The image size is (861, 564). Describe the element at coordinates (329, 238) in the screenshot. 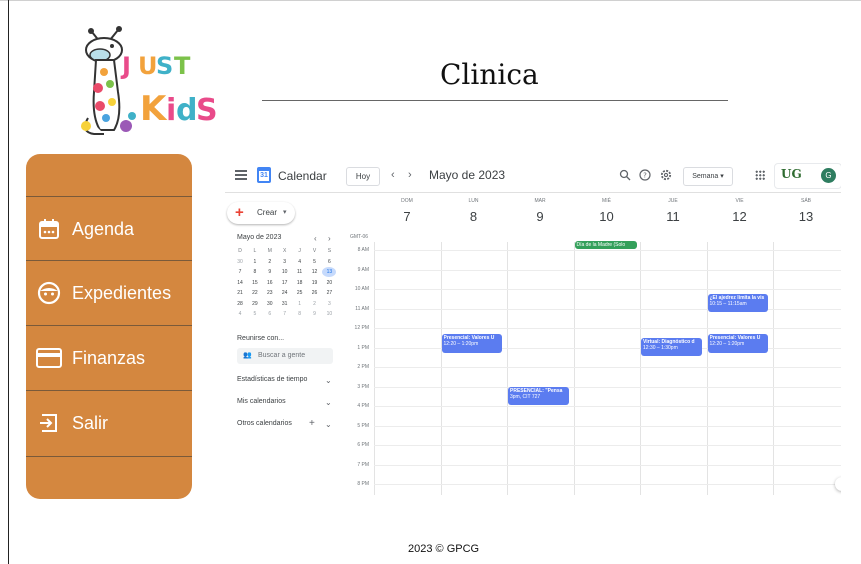

I see `mini-next-icon: ›` at that location.